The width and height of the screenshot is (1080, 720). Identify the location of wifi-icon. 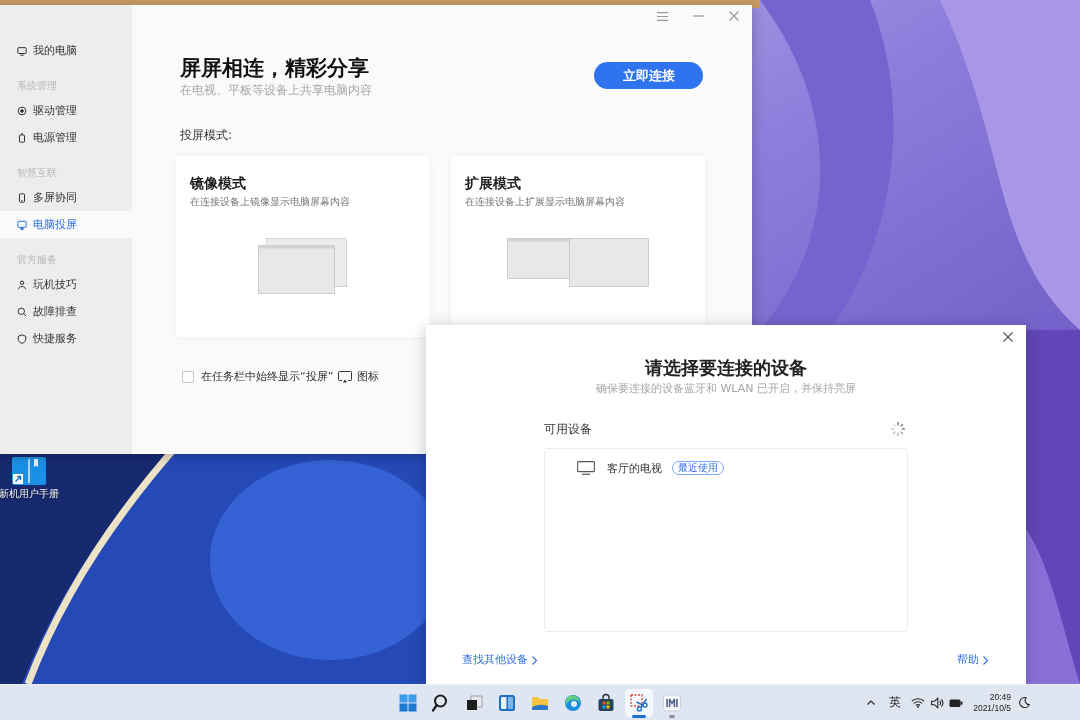
(918, 702).